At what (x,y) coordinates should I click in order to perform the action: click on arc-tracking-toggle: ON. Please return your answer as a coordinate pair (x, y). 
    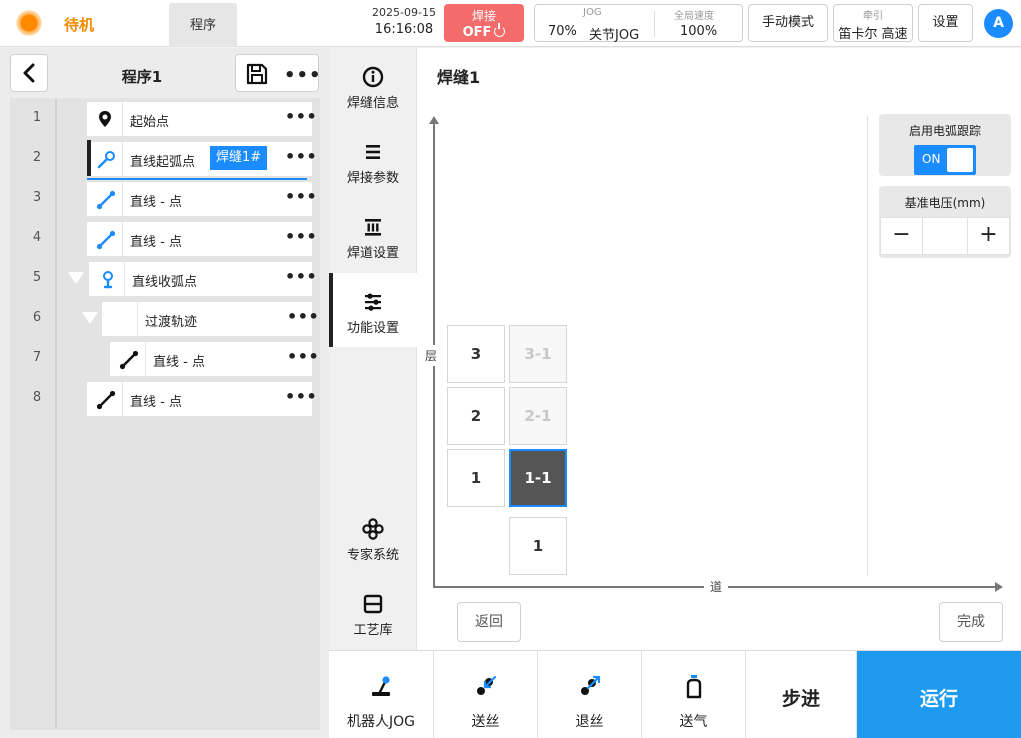
    Looking at the image, I should click on (945, 160).